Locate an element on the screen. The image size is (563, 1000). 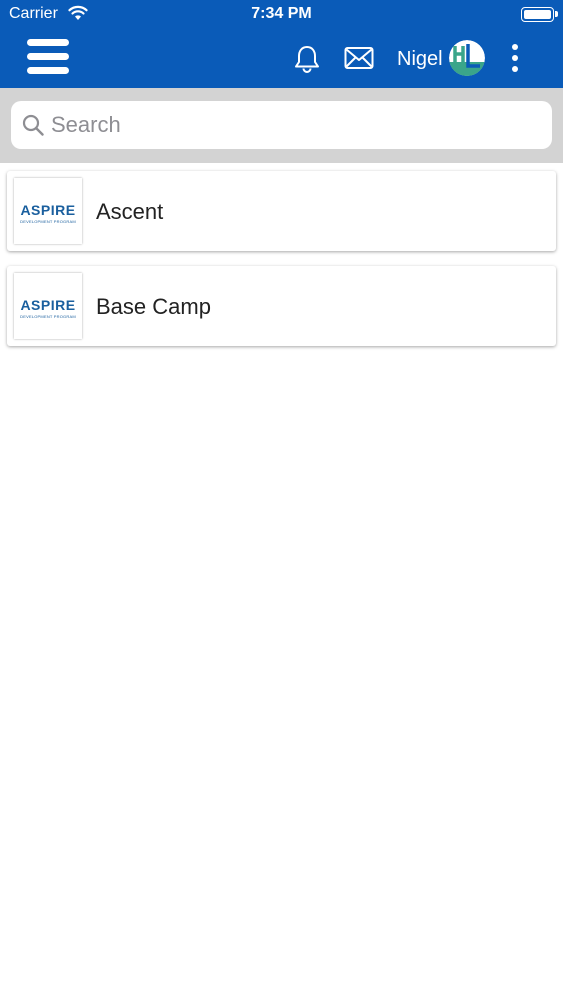
search-box is located at coordinates (281, 125).